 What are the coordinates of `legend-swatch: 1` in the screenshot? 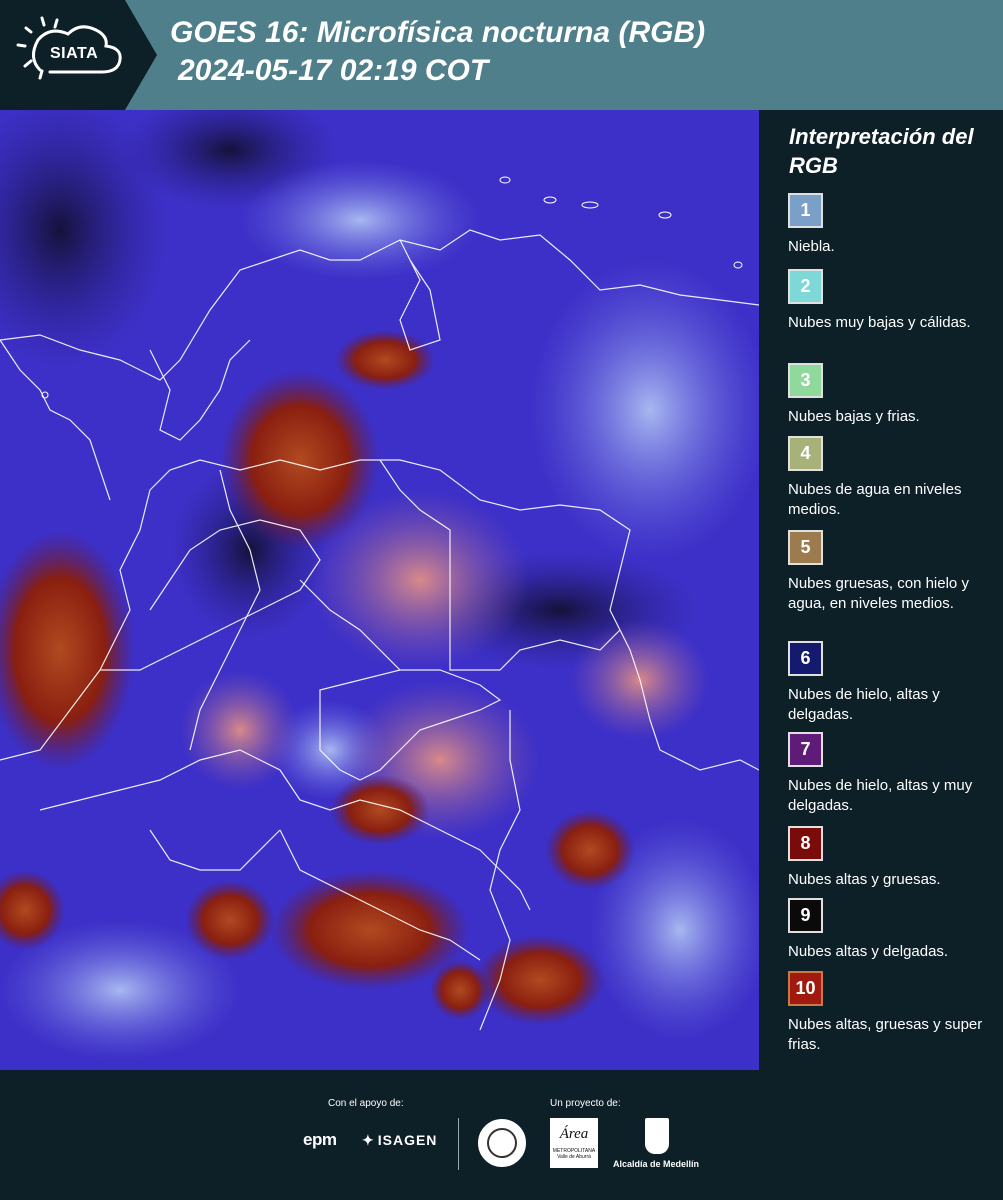 It's located at (805, 210).